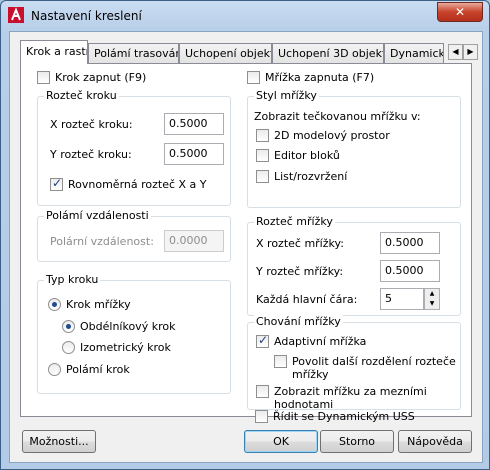 This screenshot has height=470, width=490. What do you see at coordinates (68, 326) in the screenshot?
I see `rectangular-snap-radio-dot` at bounding box center [68, 326].